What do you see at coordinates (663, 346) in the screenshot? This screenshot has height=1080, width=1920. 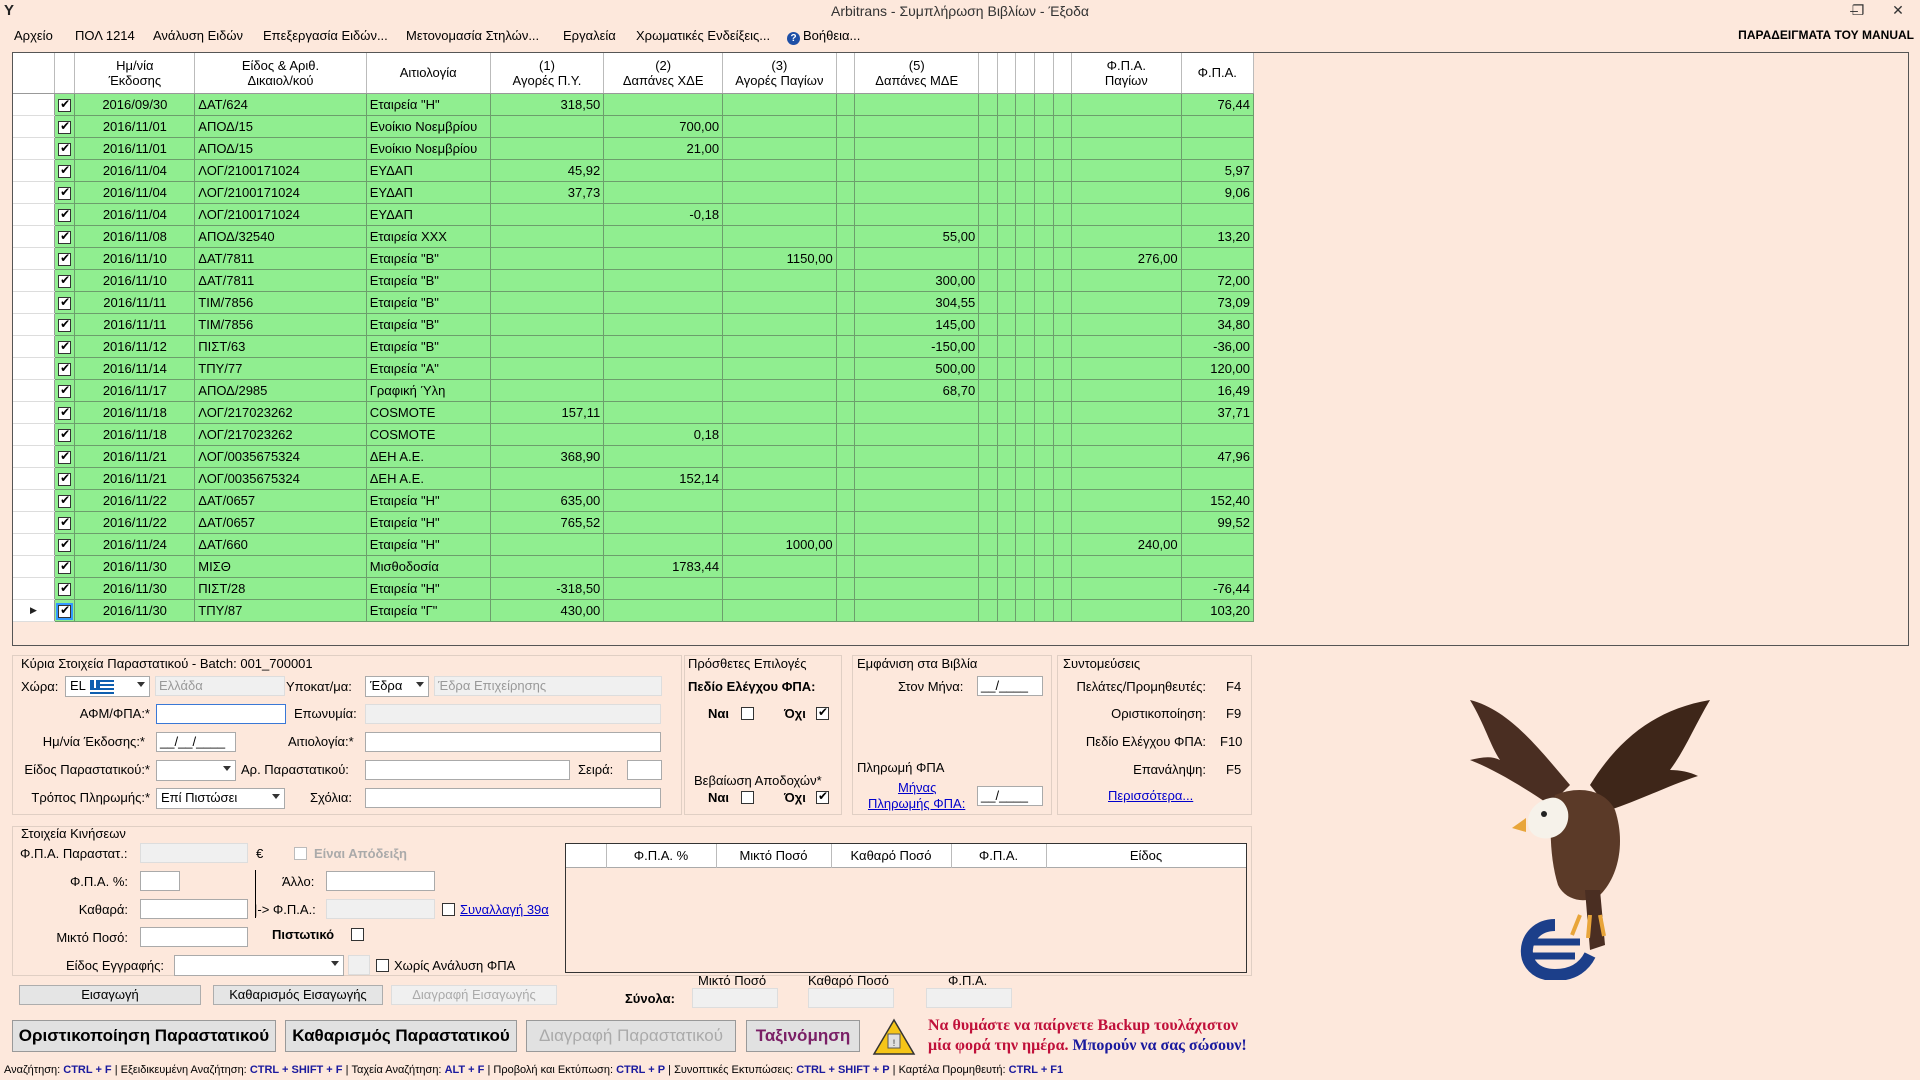 I see `cell-xde` at bounding box center [663, 346].